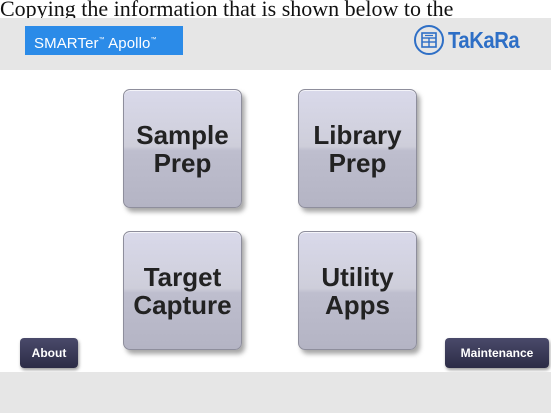 Image resolution: width=551 pixels, height=413 pixels. What do you see at coordinates (66, 43) in the screenshot?
I see `product-name: SMARTer` at bounding box center [66, 43].